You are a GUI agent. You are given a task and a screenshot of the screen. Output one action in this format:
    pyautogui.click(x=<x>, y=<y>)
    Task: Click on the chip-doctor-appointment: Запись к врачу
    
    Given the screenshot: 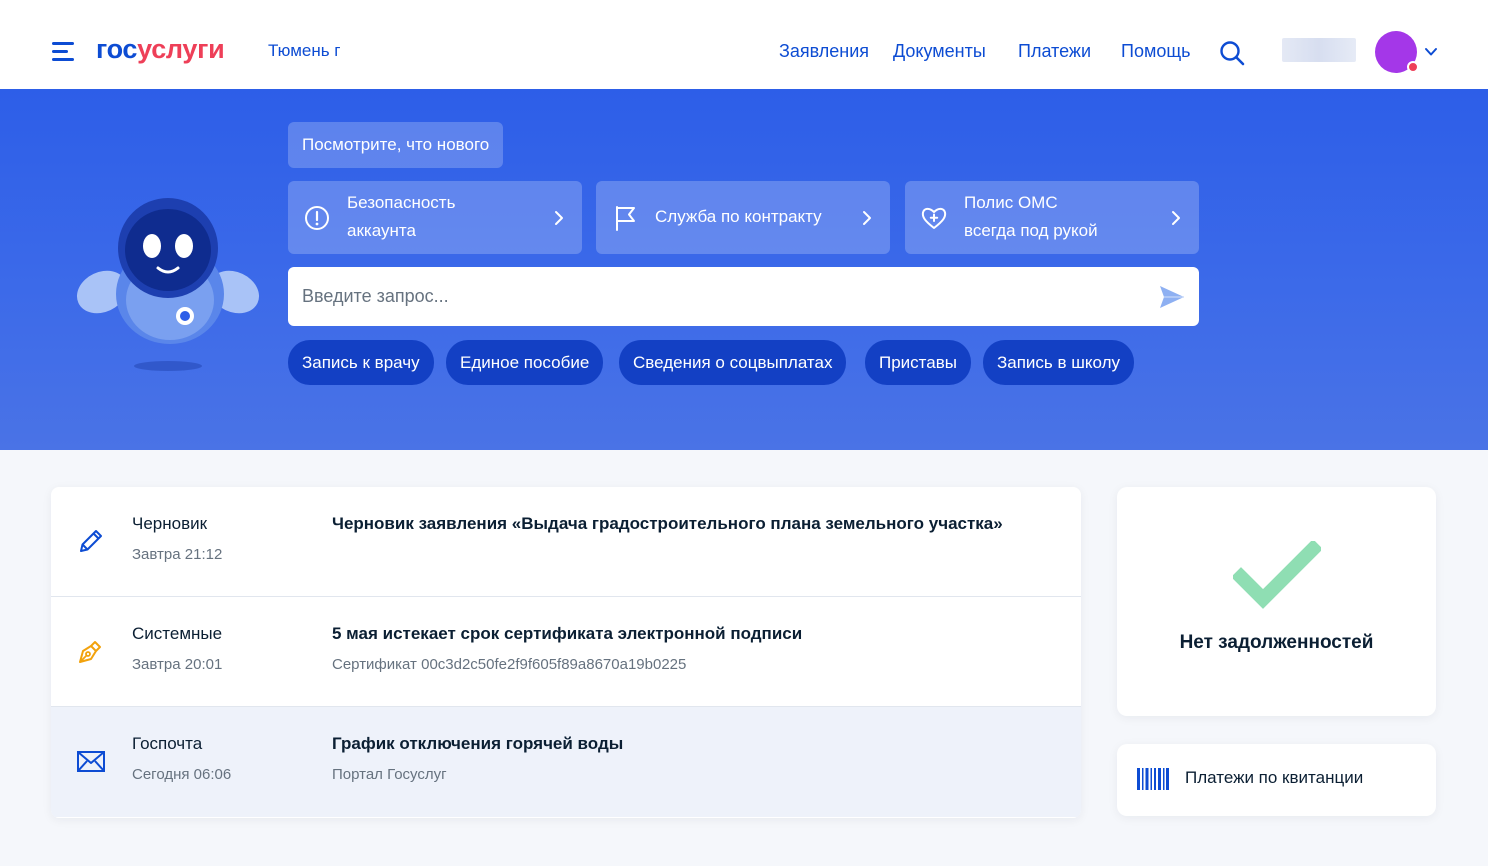 What is the action you would take?
    pyautogui.click(x=361, y=362)
    